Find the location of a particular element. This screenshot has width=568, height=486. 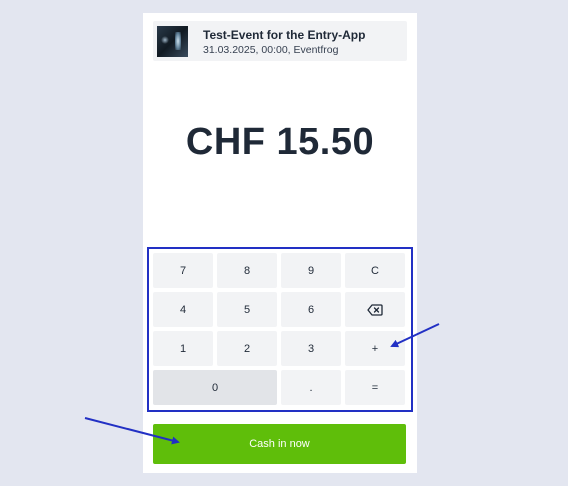

key-clear: C is located at coordinates (375, 270).